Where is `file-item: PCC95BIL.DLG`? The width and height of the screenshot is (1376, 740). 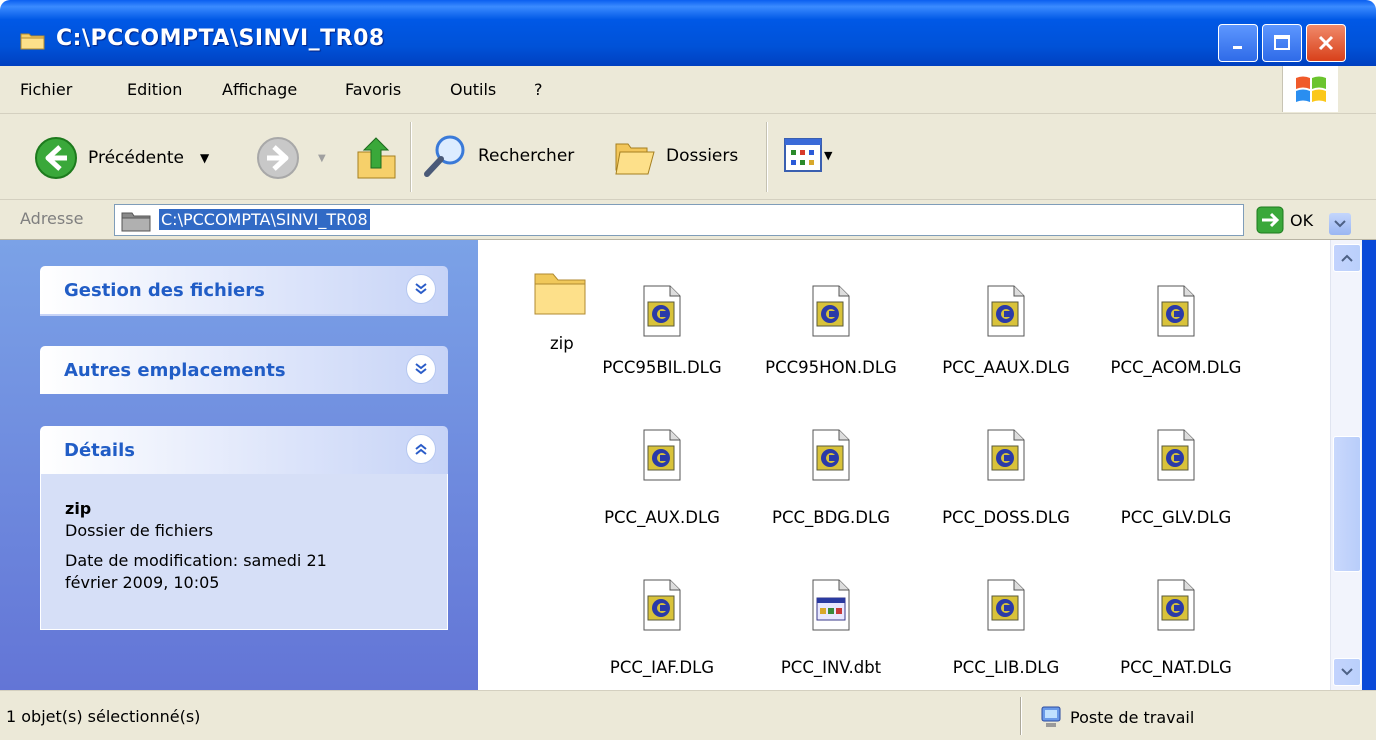
file-item: PCC95BIL.DLG is located at coordinates (662, 333).